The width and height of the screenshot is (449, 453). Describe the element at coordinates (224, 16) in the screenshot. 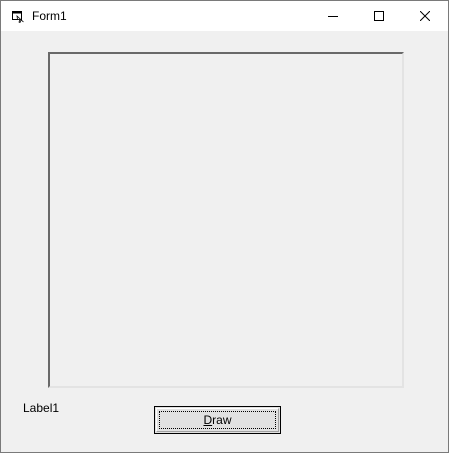

I see `title-bar: Form1` at that location.